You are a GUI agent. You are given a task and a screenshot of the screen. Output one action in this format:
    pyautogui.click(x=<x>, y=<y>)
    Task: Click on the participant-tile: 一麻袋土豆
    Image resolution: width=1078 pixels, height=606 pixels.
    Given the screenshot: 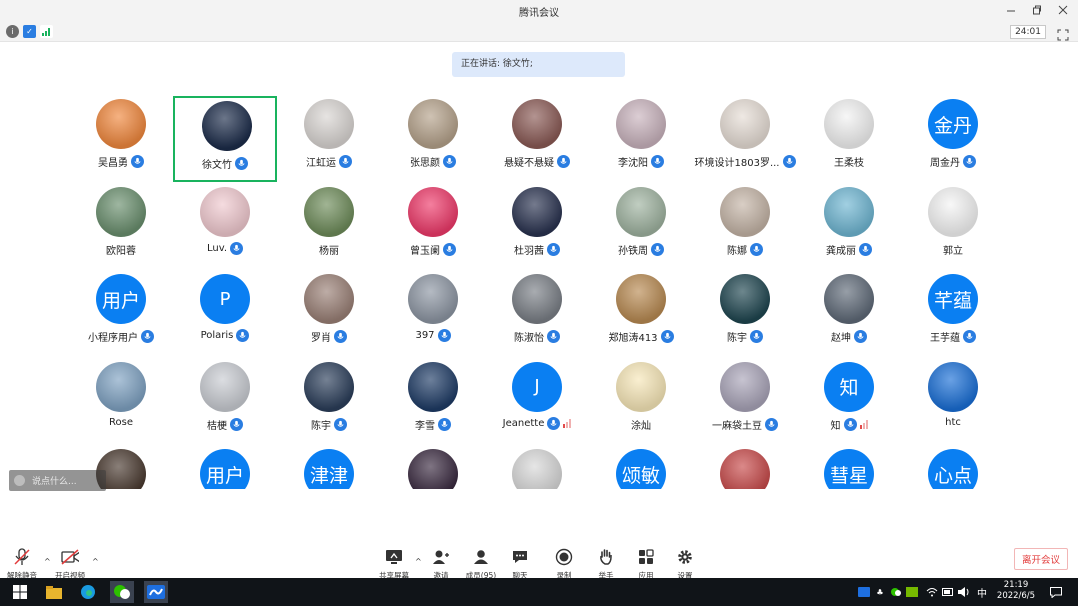 What is the action you would take?
    pyautogui.click(x=745, y=402)
    